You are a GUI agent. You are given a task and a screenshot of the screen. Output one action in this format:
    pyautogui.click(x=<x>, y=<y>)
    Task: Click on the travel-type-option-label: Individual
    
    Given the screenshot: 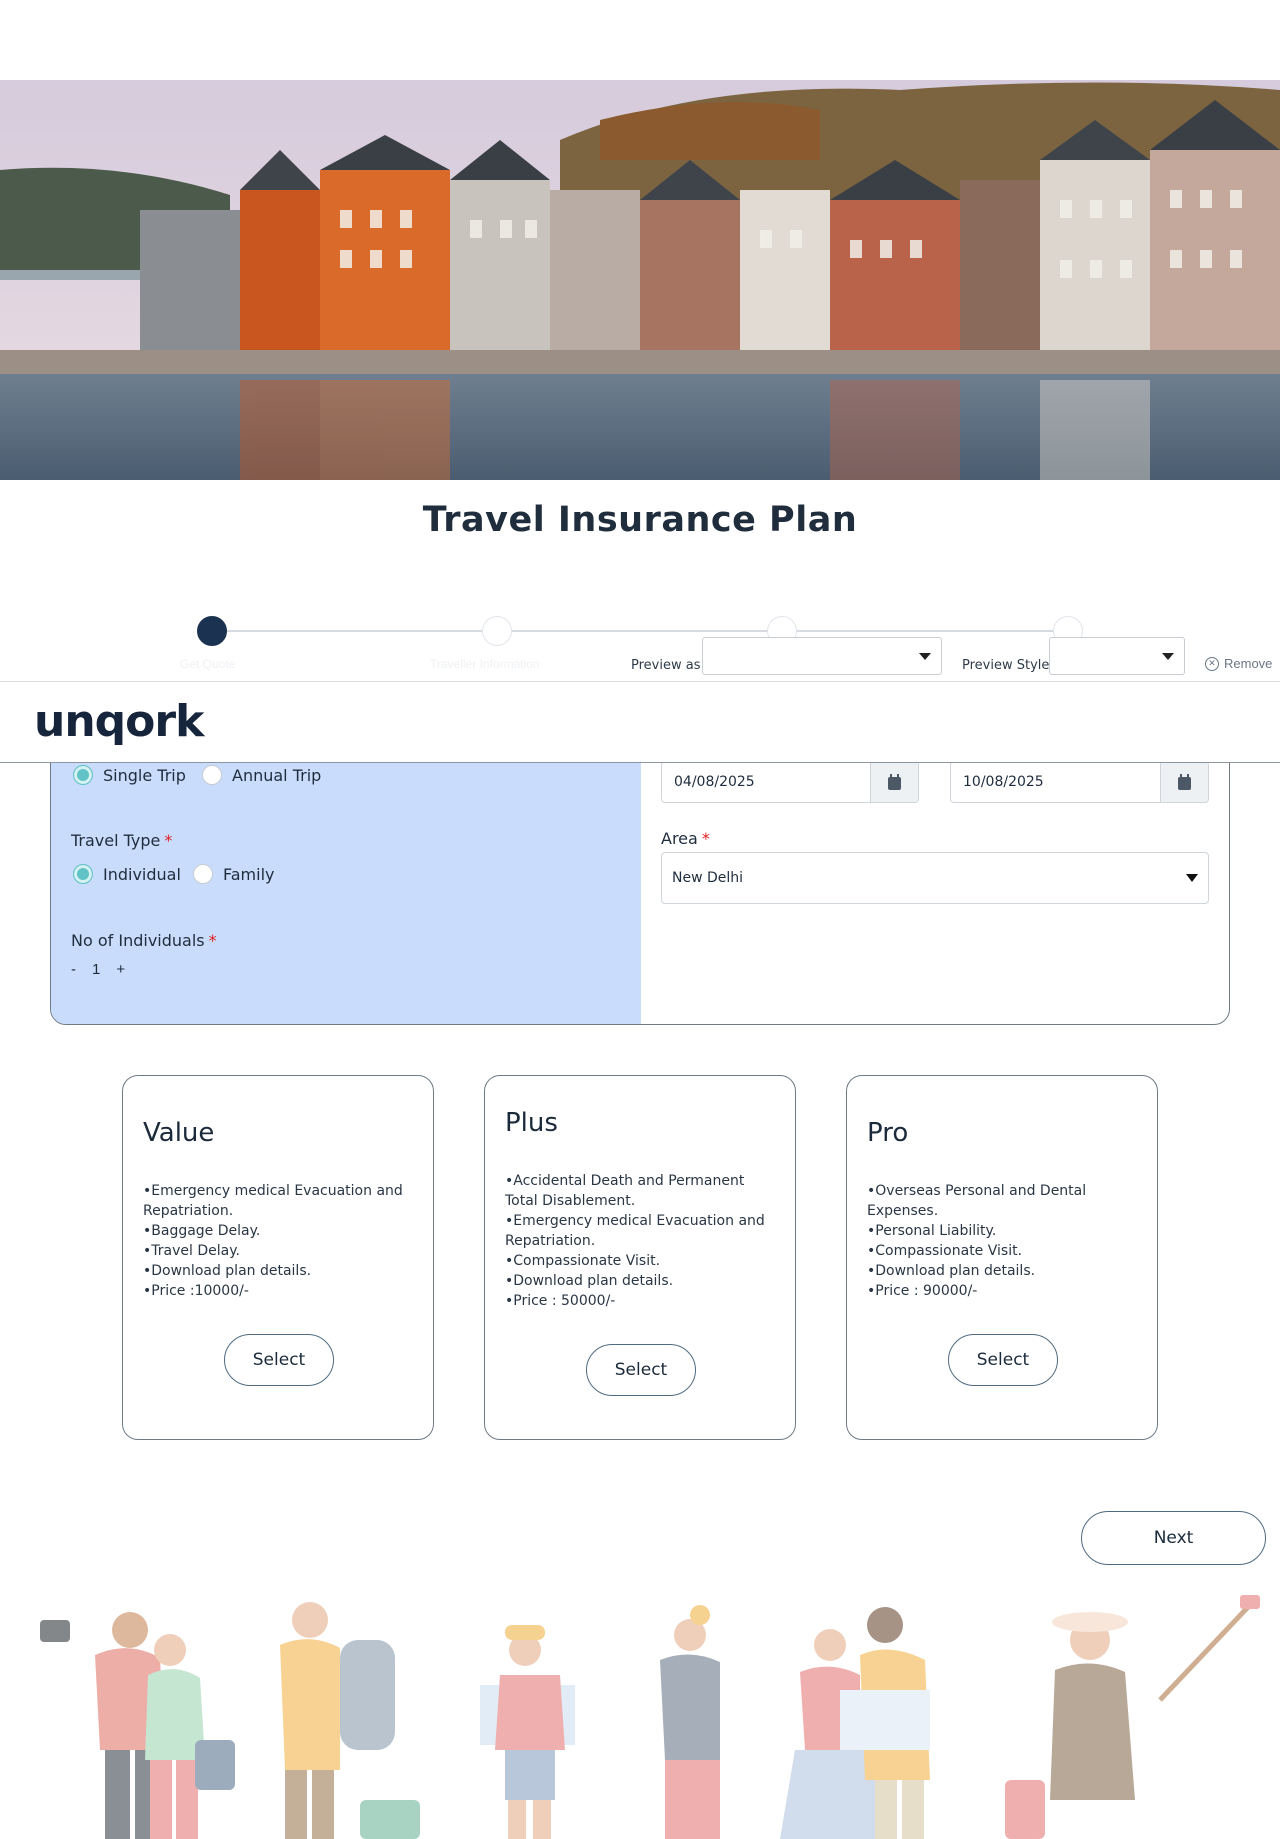 What is the action you would take?
    pyautogui.click(x=142, y=874)
    